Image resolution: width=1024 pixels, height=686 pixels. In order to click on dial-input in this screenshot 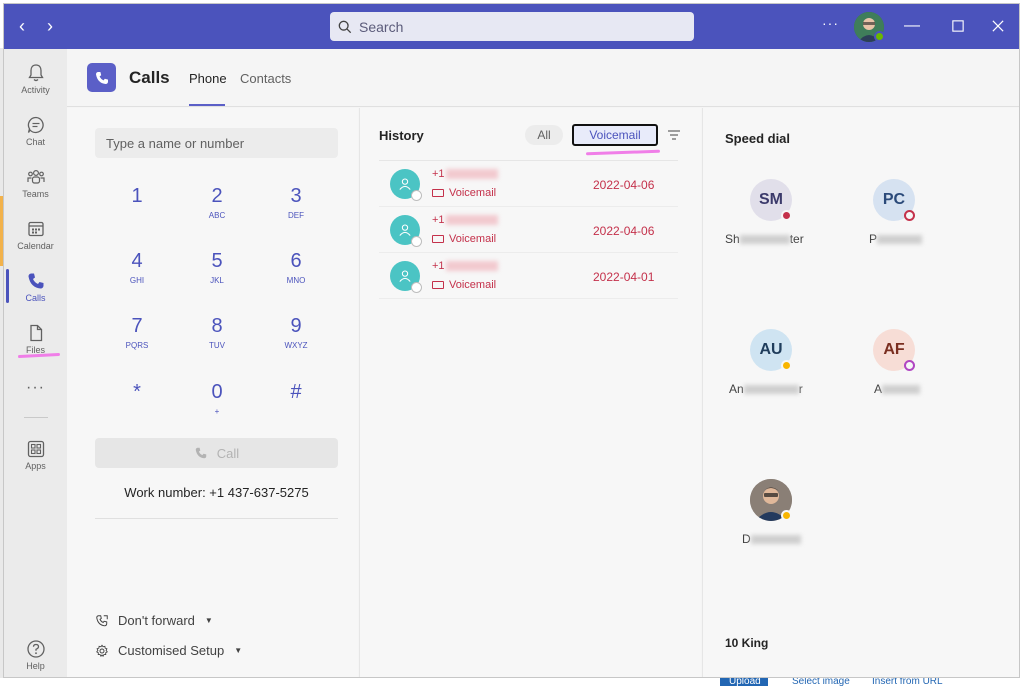, I will do `click(216, 143)`.